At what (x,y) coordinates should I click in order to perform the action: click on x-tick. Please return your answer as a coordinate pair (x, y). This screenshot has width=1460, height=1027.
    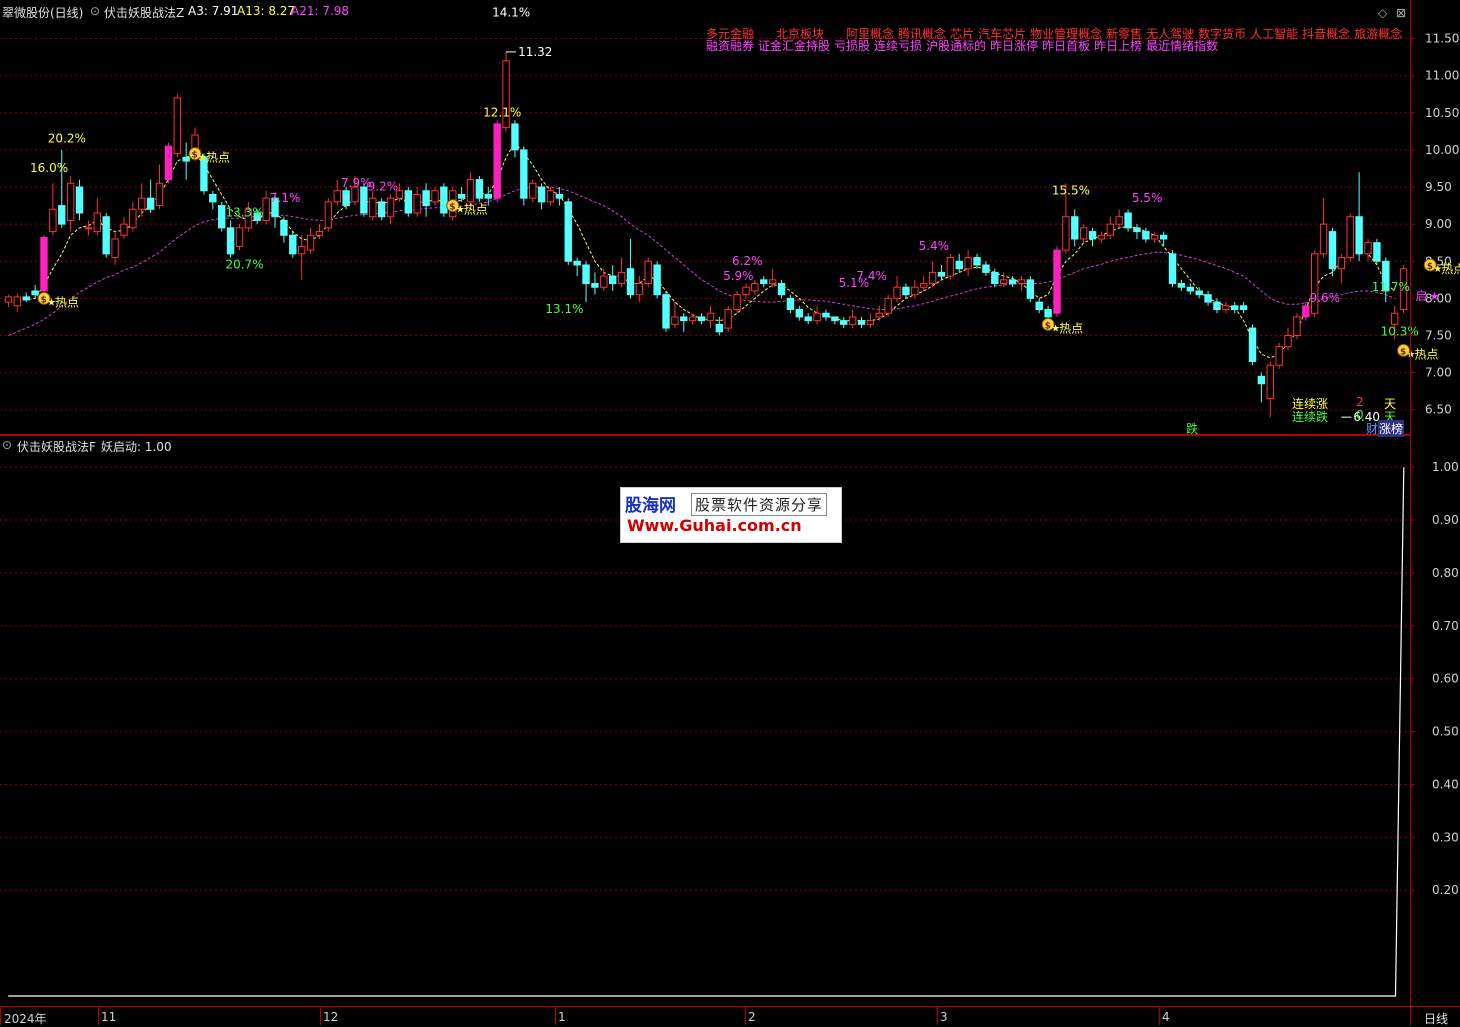
    Looking at the image, I should click on (98, 1016).